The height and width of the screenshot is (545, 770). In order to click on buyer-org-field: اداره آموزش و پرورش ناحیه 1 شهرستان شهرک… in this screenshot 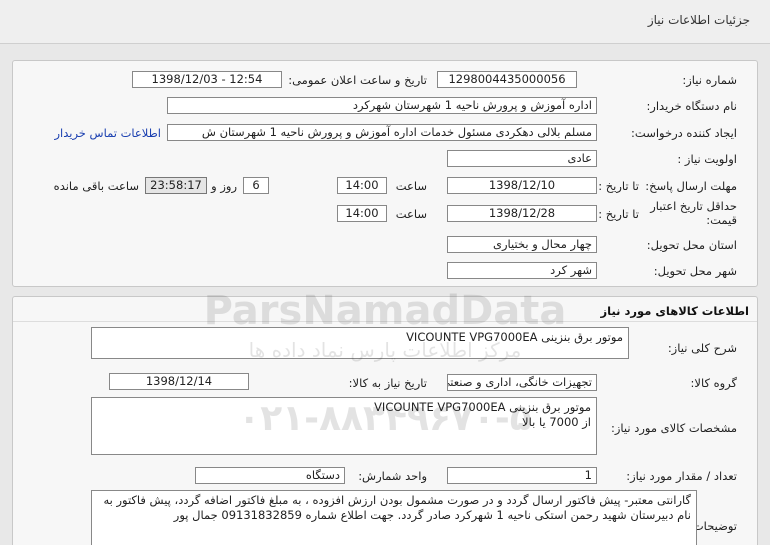, I will do `click(382, 105)`.